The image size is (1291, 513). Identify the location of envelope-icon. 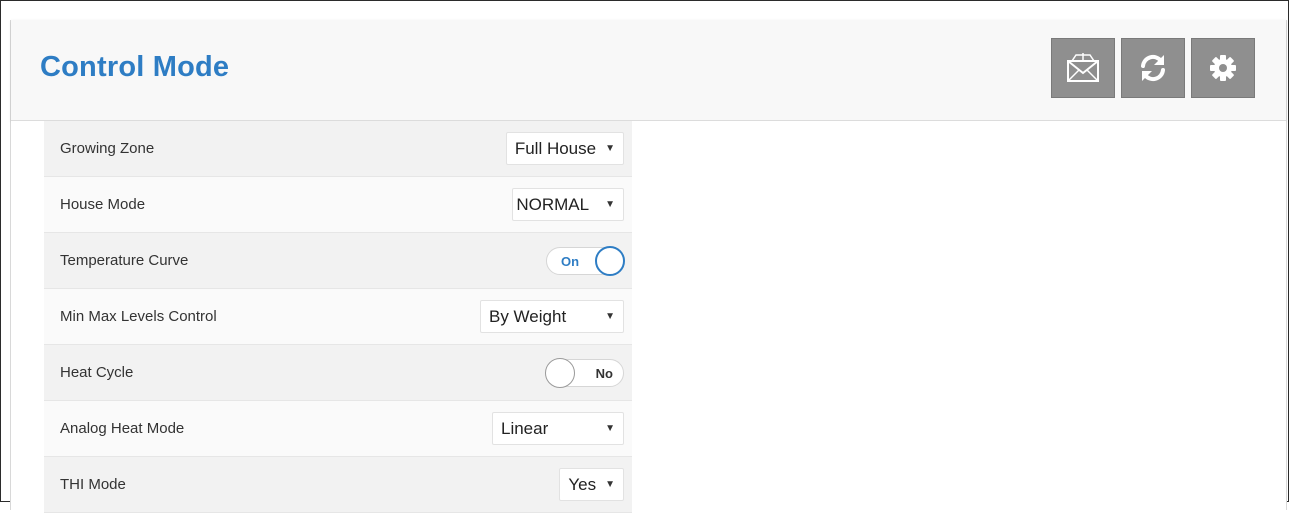
(1083, 67).